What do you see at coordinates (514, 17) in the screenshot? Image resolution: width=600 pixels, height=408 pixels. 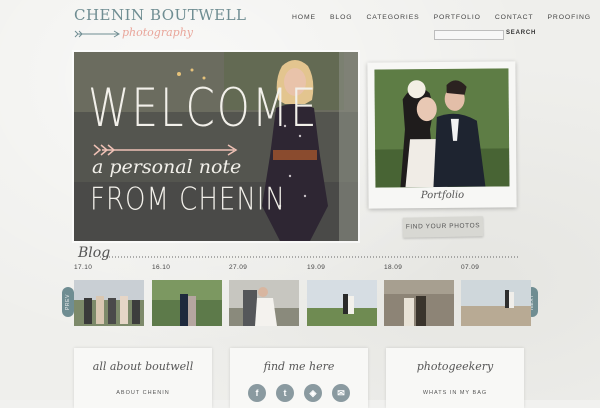 I see `nav-contact: CONTACT` at bounding box center [514, 17].